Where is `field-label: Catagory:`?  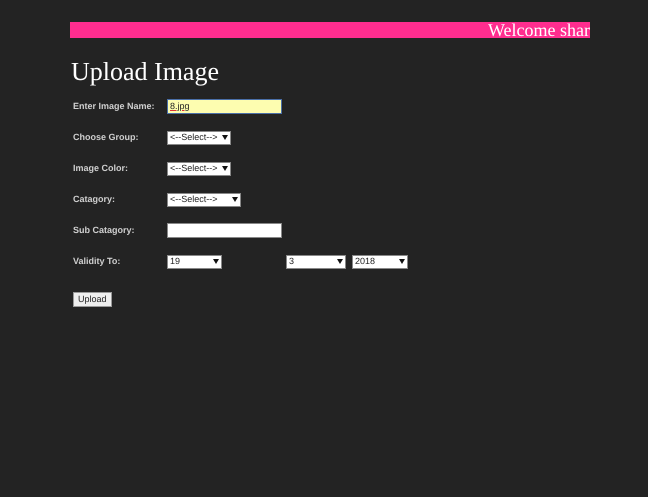
field-label: Catagory: is located at coordinates (94, 199).